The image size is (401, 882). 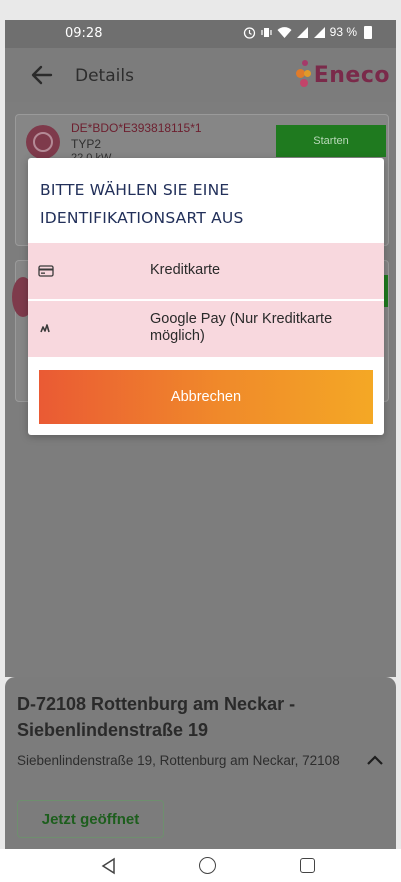 I want to click on option-google-pay: Google Pay (Nur Kreditkarte möglich), so click(x=206, y=329).